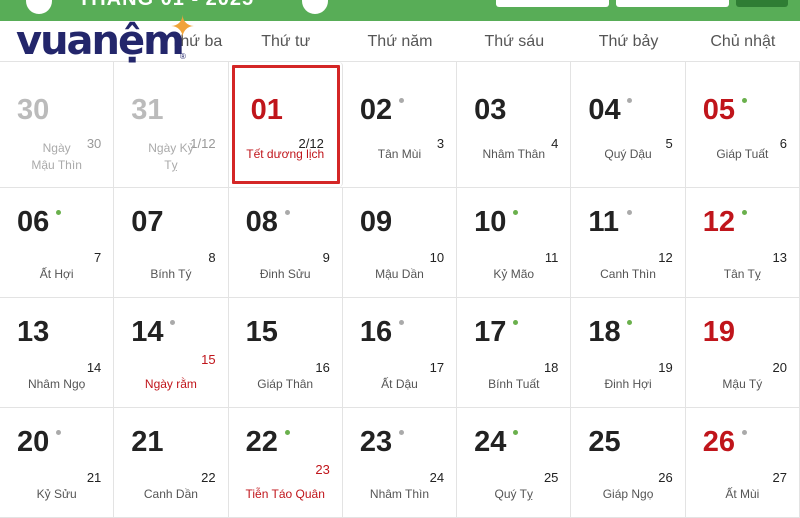 The image size is (800, 518). What do you see at coordinates (39, 7) in the screenshot?
I see `prev-month-button` at bounding box center [39, 7].